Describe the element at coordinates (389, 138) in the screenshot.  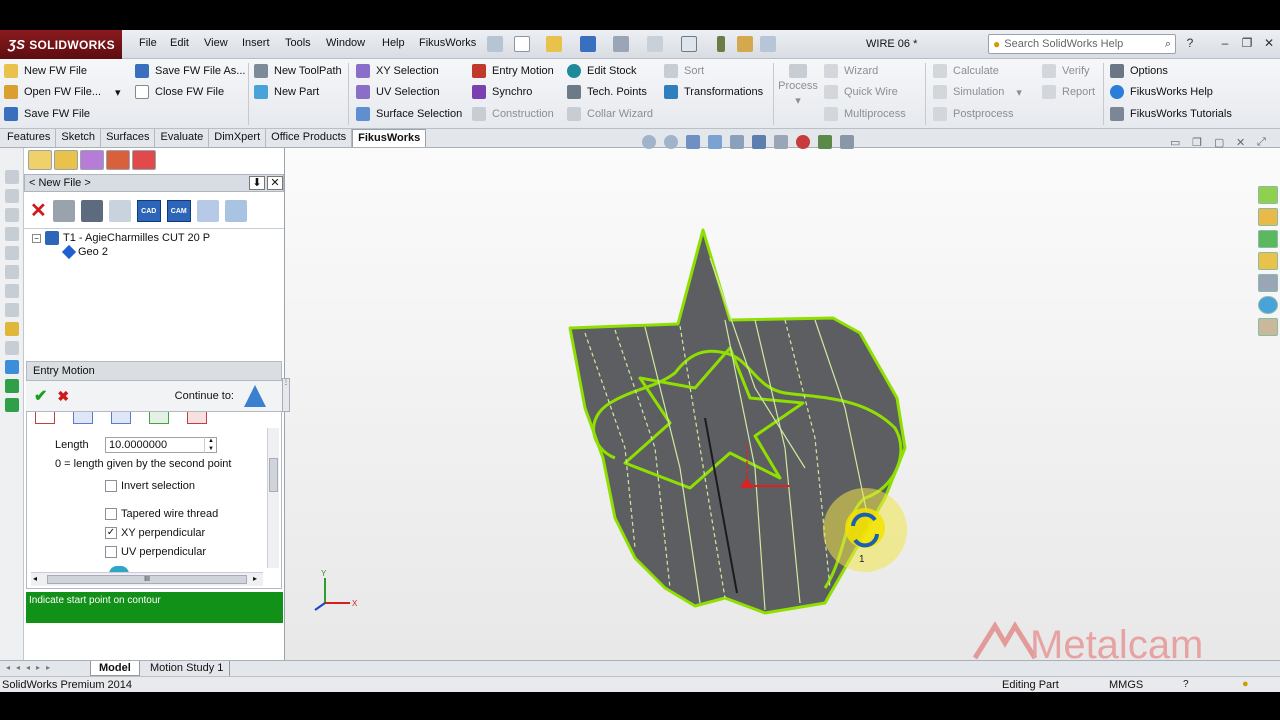
I see `tab-fikusworks: FikusWorks` at that location.